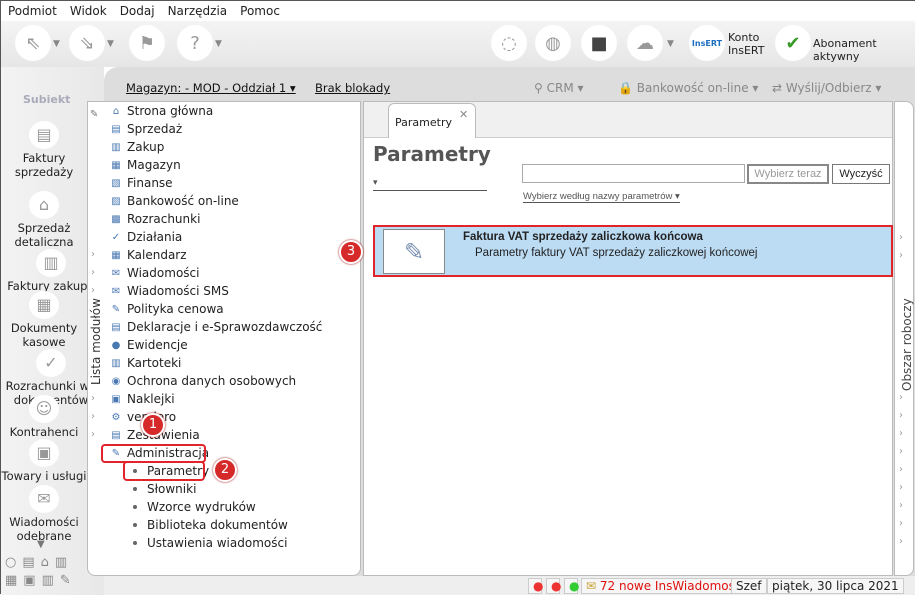 This screenshot has height=595, width=915. What do you see at coordinates (51, 271) in the screenshot?
I see `nav-faktury-zakupu: ▥ Faktury zakupu` at bounding box center [51, 271].